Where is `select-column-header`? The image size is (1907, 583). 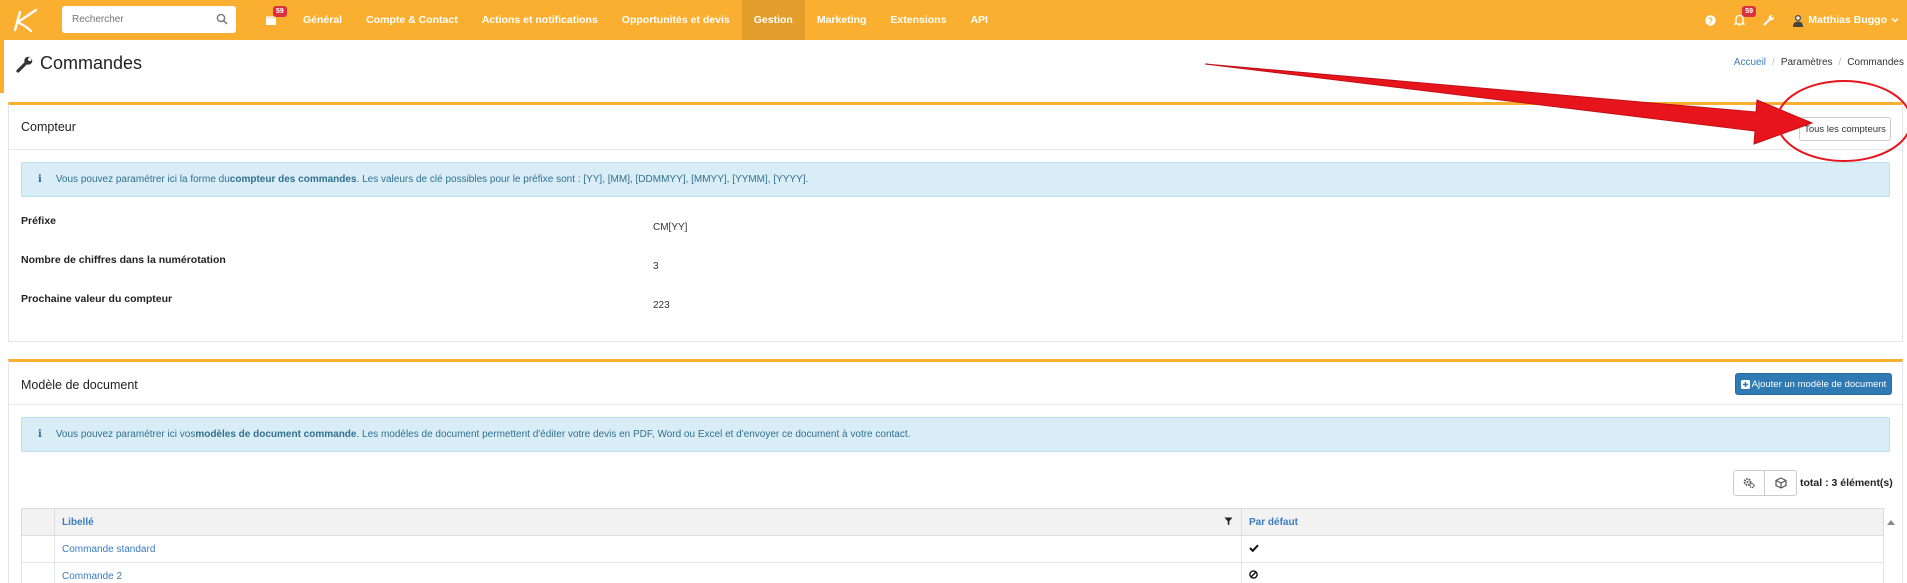 select-column-header is located at coordinates (38, 522).